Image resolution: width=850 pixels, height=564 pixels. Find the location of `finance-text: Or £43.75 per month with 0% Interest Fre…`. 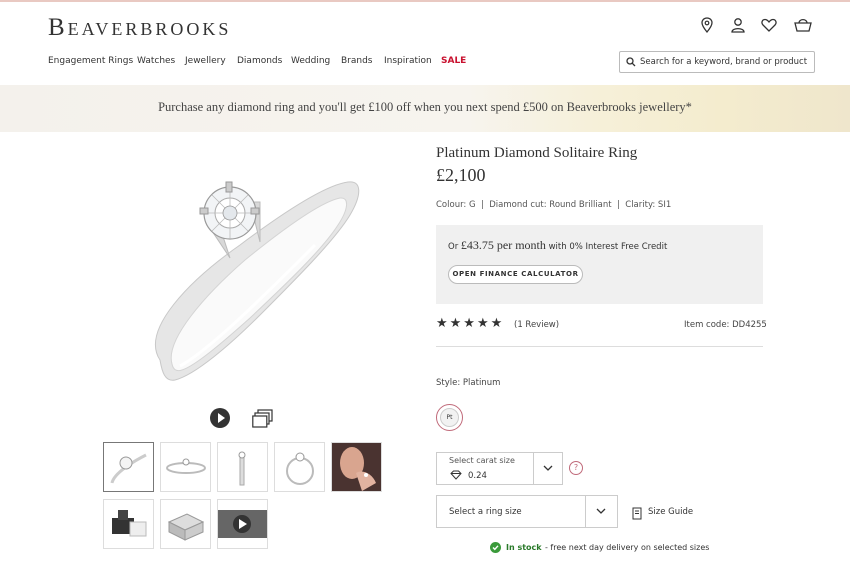

finance-text: Or £43.75 per month with 0% Interest Fre… is located at coordinates (557, 245).